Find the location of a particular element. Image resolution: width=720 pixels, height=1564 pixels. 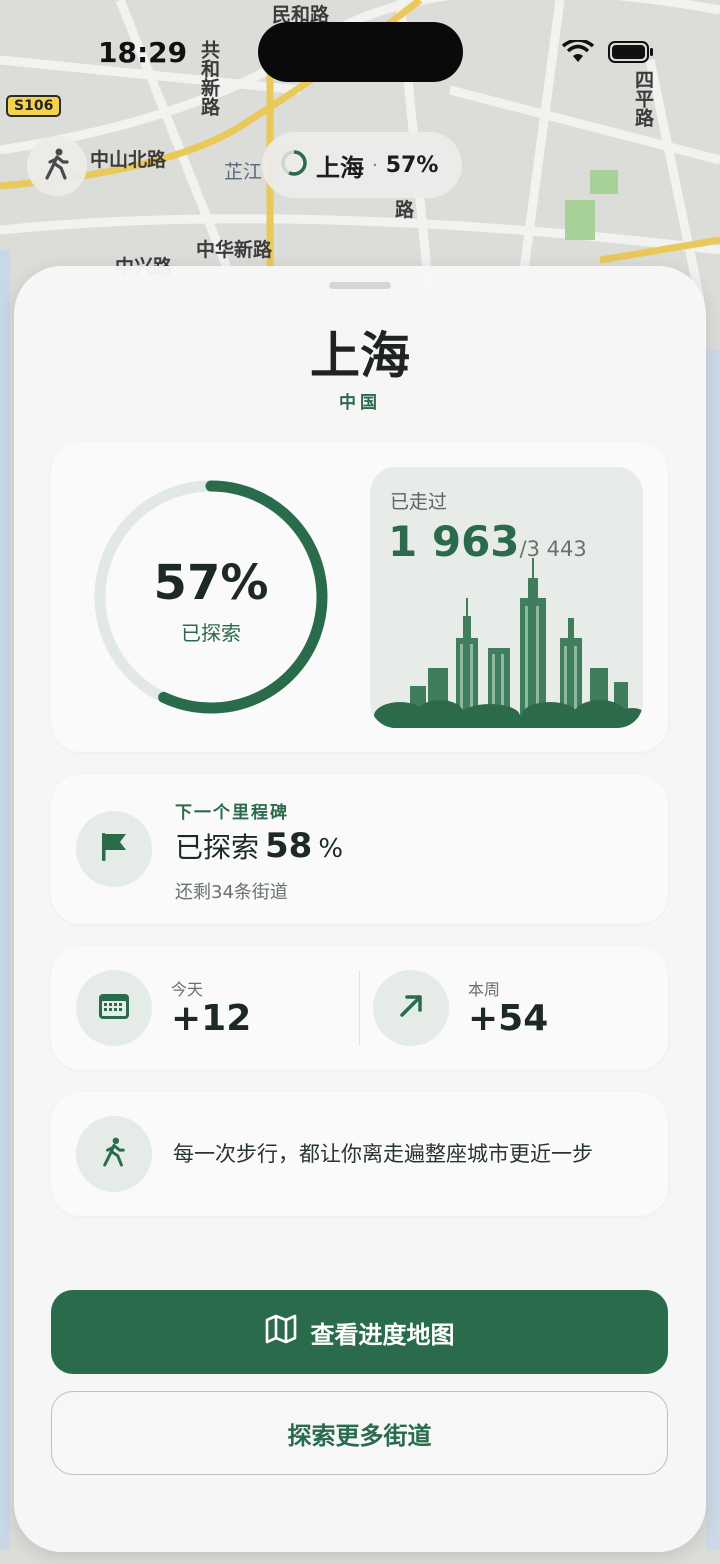

calendar-icon is located at coordinates (114, 1008).